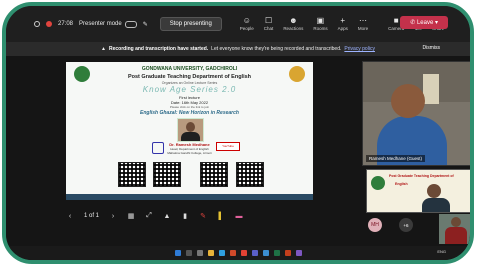 The image size is (480, 271). I want to click on word-icon, so click(265, 253).